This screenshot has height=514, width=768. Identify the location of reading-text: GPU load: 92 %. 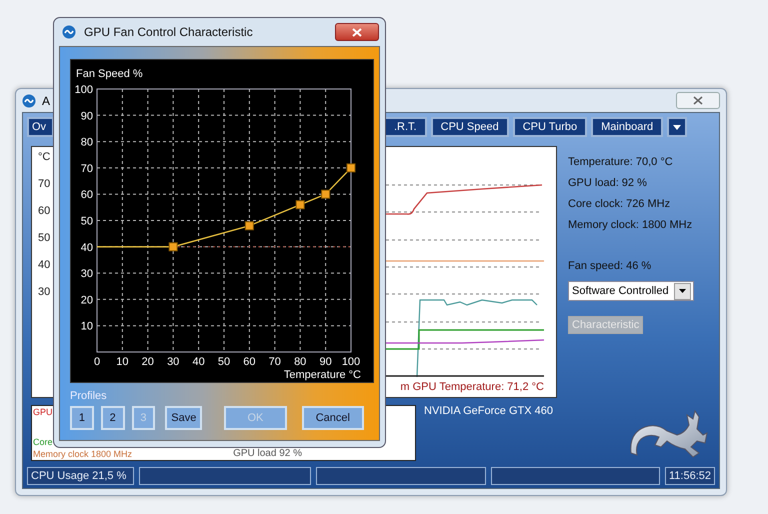
(608, 183).